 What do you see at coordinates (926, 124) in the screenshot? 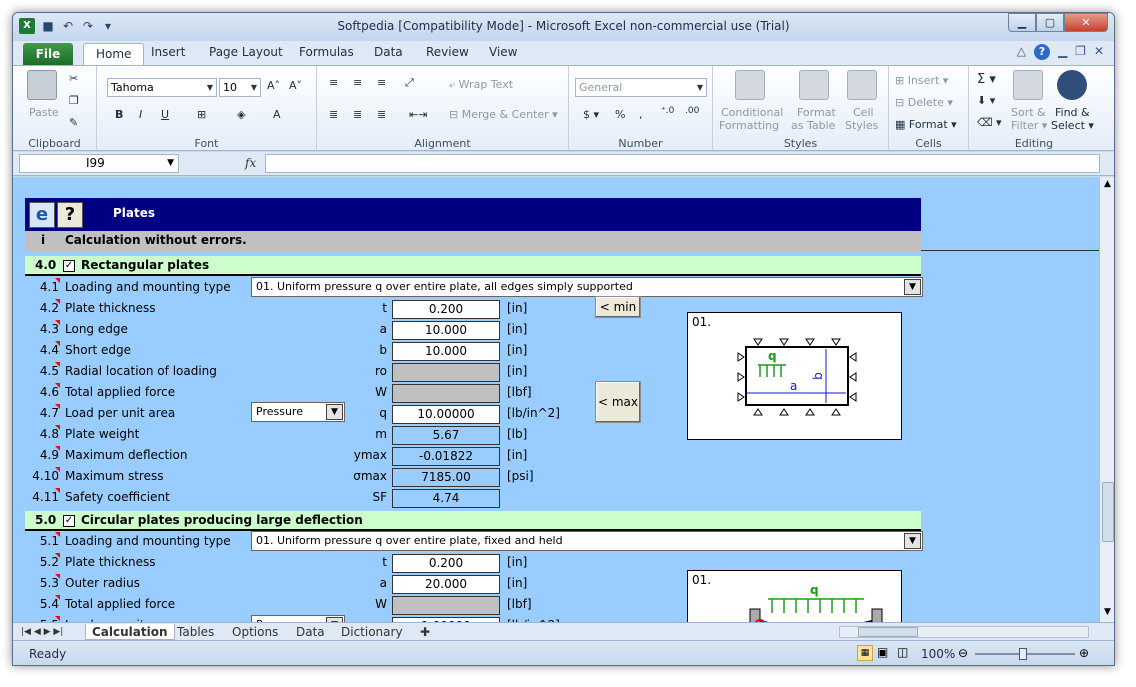
I see `format-cells-button: ▦ Format ▾` at bounding box center [926, 124].